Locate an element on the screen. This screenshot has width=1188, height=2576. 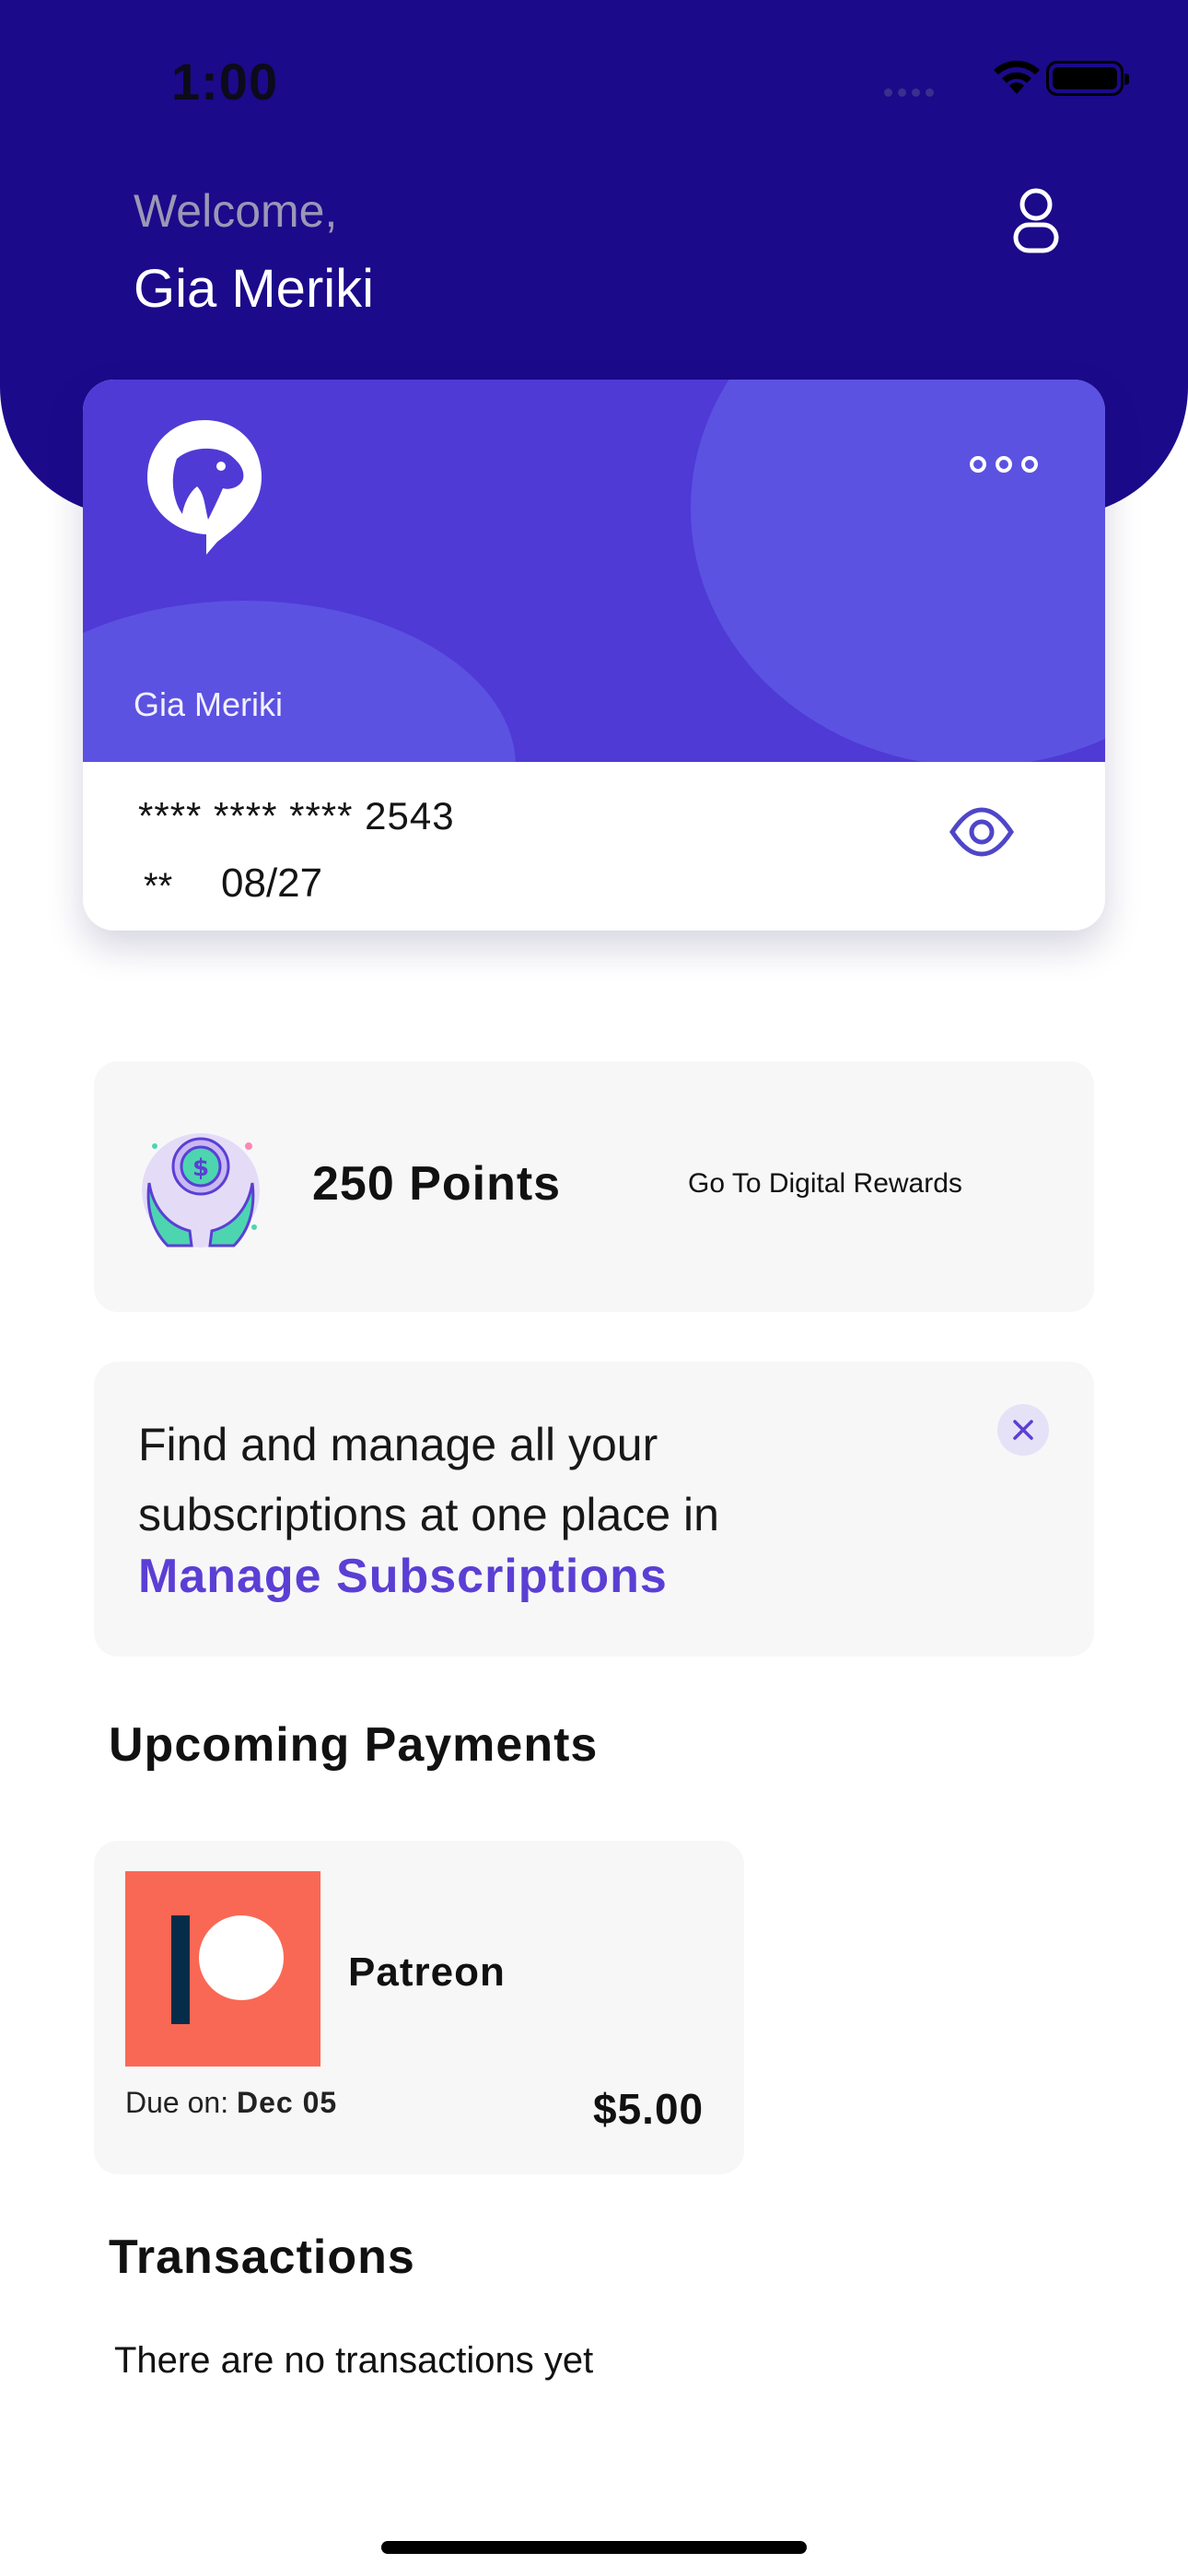
card-expiry: 08/27 is located at coordinates (272, 883).